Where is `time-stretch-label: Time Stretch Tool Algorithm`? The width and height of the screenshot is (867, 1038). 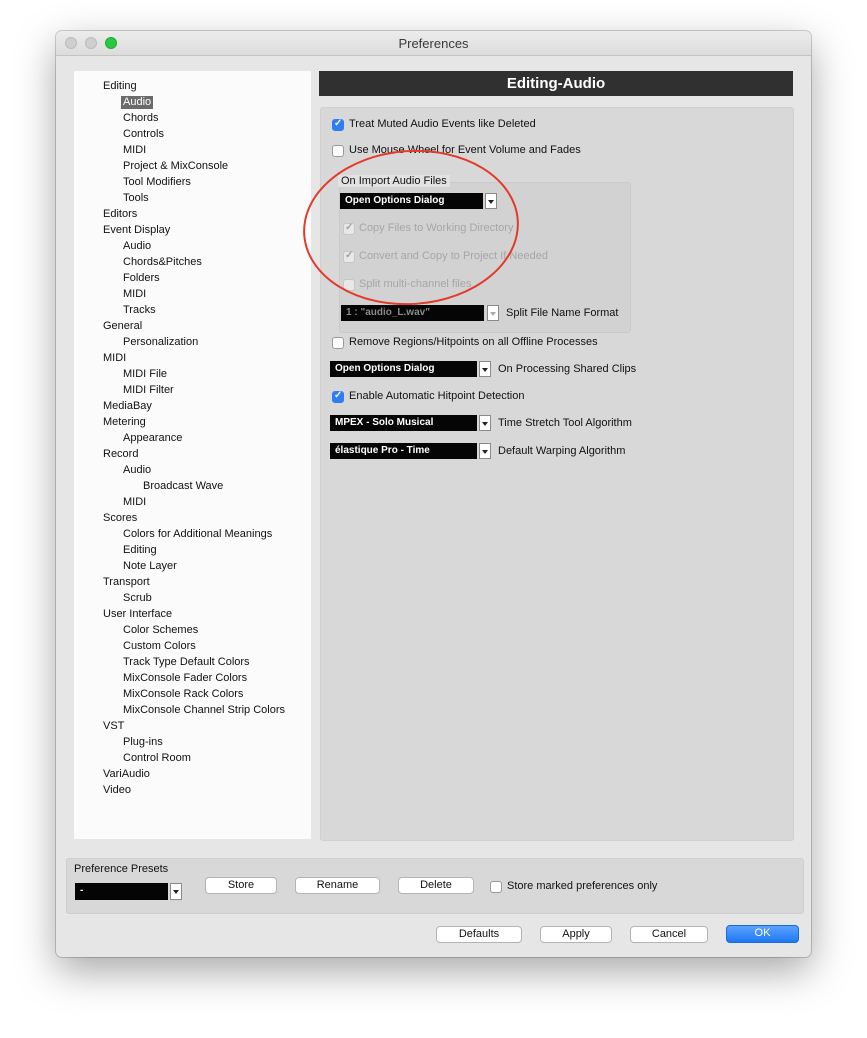
time-stretch-label: Time Stretch Tool Algorithm is located at coordinates (565, 423).